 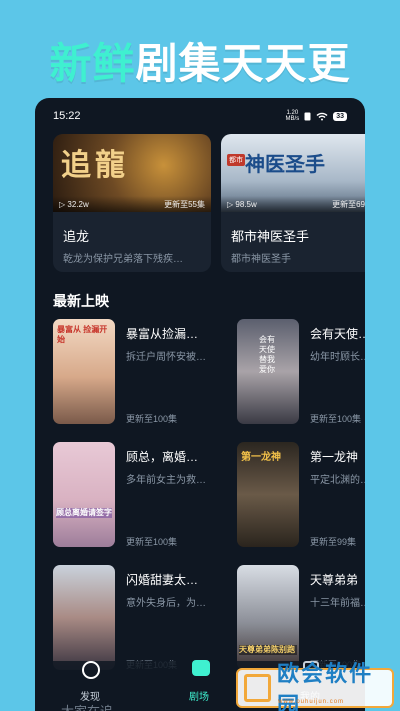 What do you see at coordinates (87, 706) in the screenshot?
I see `chasing-label: 大家在追` at bounding box center [87, 706].